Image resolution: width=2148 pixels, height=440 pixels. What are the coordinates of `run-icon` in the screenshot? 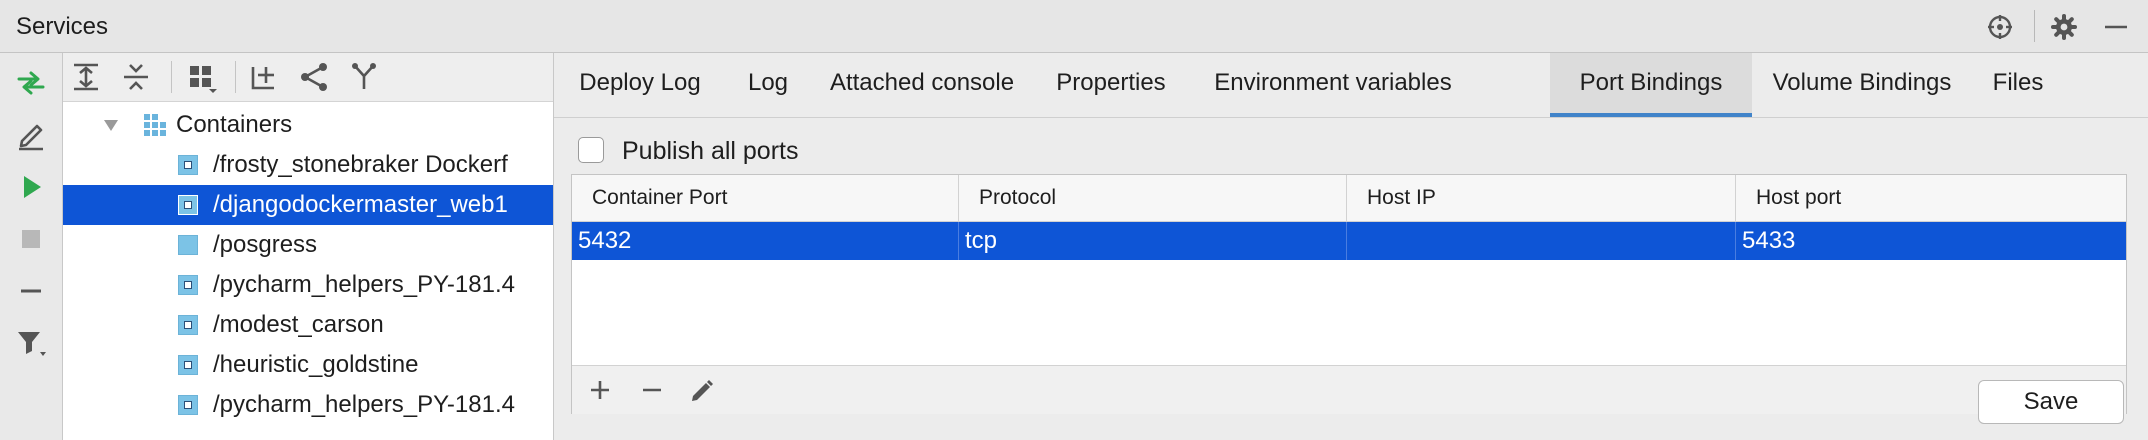 It's located at (31, 187).